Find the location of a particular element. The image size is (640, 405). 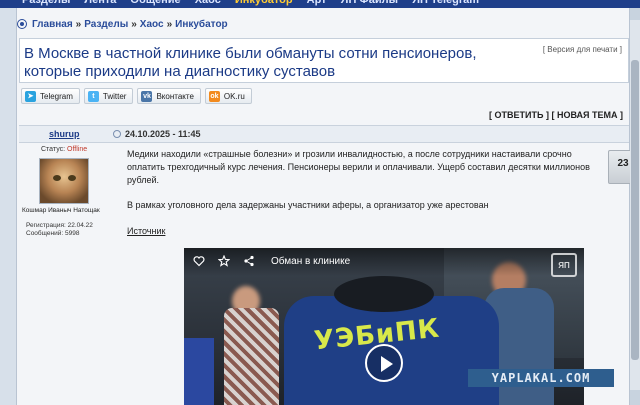

video-officer-hood is located at coordinates (384, 294).